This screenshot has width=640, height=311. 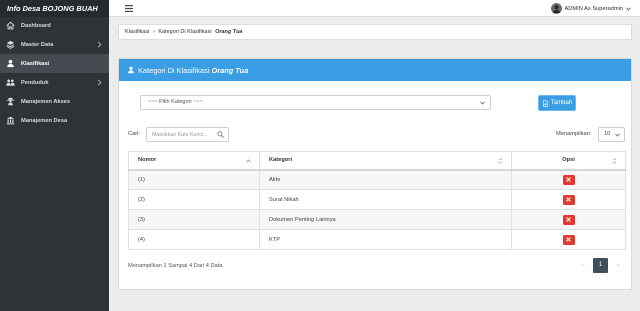 What do you see at coordinates (185, 32) in the screenshot?
I see `breadcrumb-current: Kategori Di Klasifikasi` at bounding box center [185, 32].